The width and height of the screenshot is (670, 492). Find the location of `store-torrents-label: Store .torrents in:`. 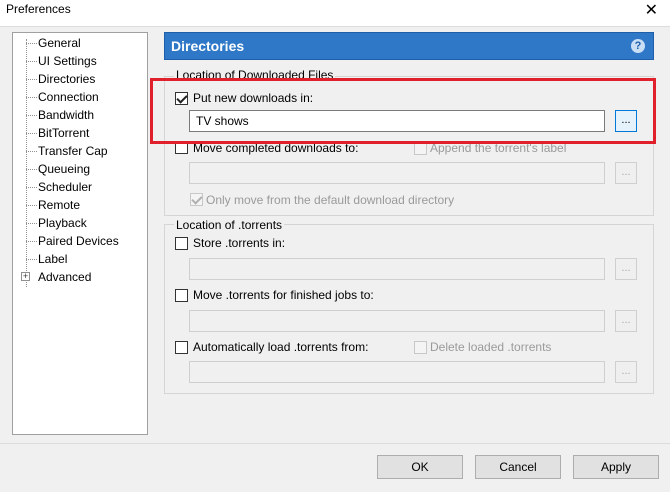

store-torrents-label: Store .torrents in: is located at coordinates (239, 243).